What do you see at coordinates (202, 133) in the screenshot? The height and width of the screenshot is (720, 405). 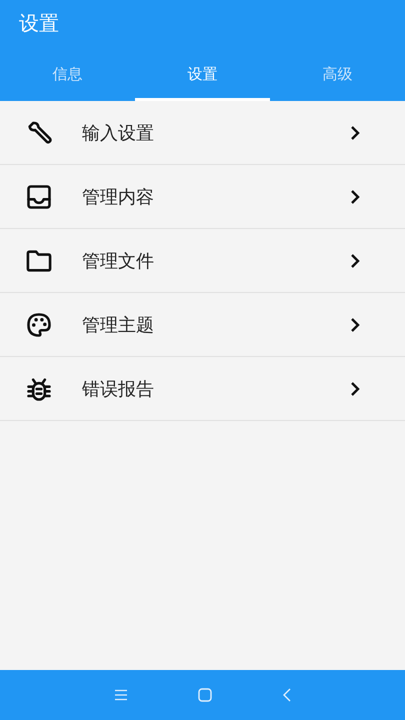 I see `menu-row: 输入设置` at bounding box center [202, 133].